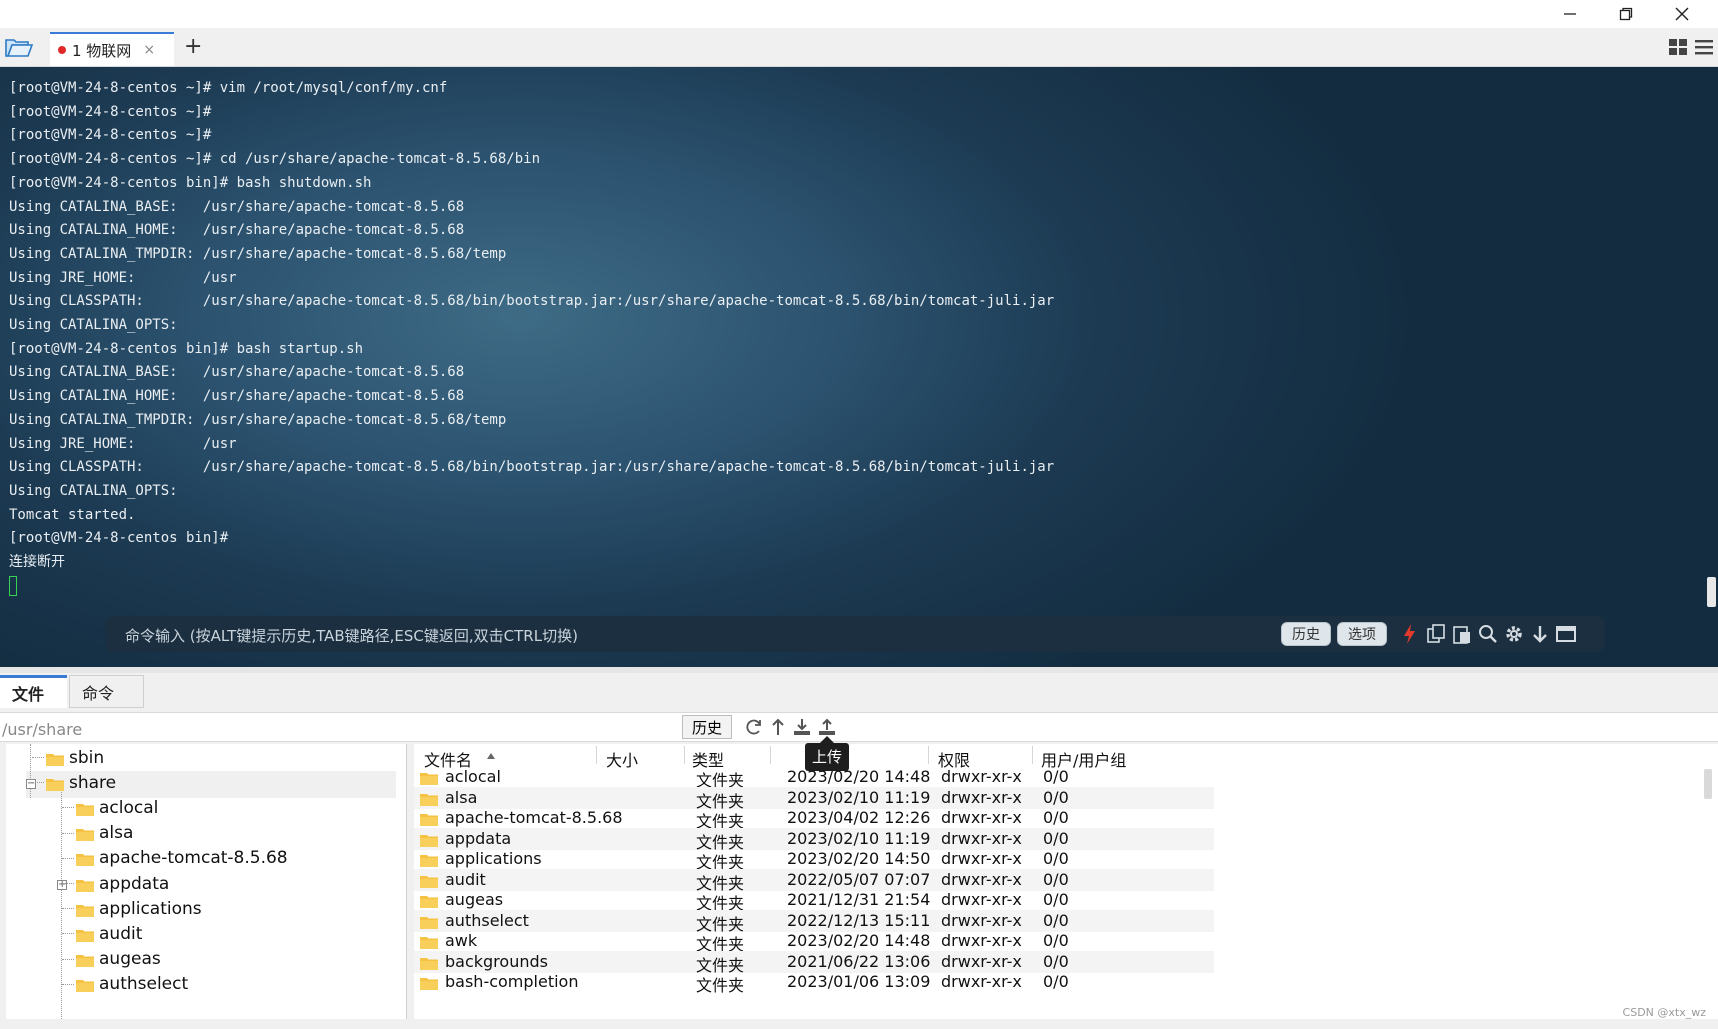 The height and width of the screenshot is (1029, 1718). What do you see at coordinates (193, 858) in the screenshot?
I see `tree-item-label: apache-tomcat-8.5.68` at bounding box center [193, 858].